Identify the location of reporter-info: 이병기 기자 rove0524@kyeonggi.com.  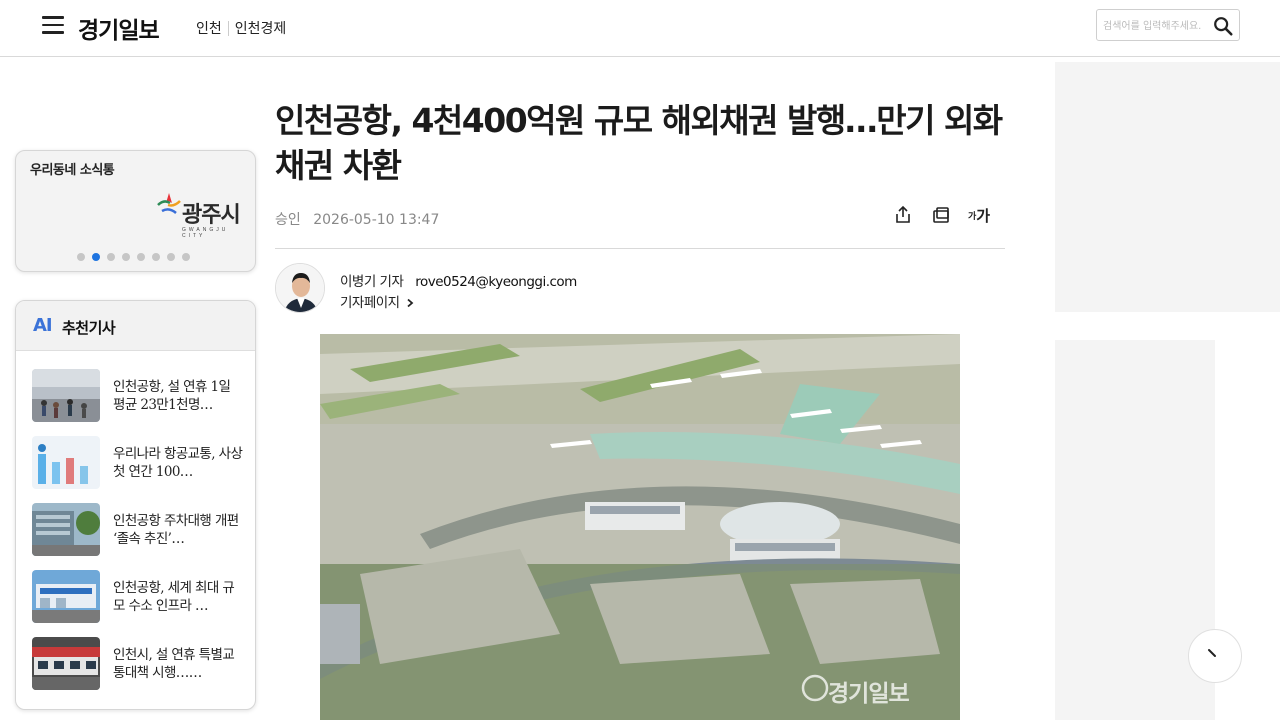
(458, 280).